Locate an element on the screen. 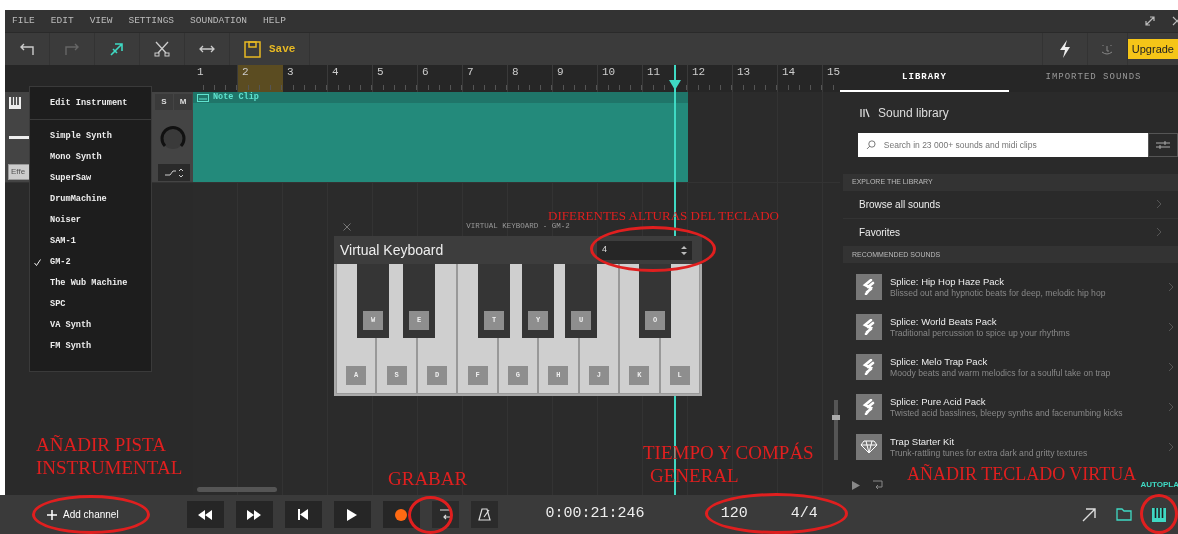 This screenshot has width=1178, height=534. search-icon is located at coordinates (871, 145).